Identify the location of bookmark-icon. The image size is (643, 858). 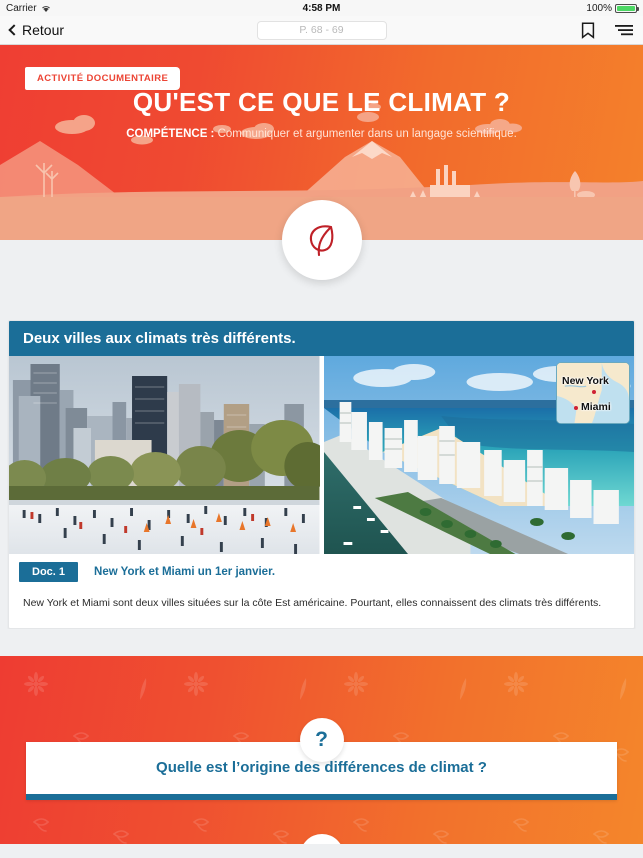
(588, 30).